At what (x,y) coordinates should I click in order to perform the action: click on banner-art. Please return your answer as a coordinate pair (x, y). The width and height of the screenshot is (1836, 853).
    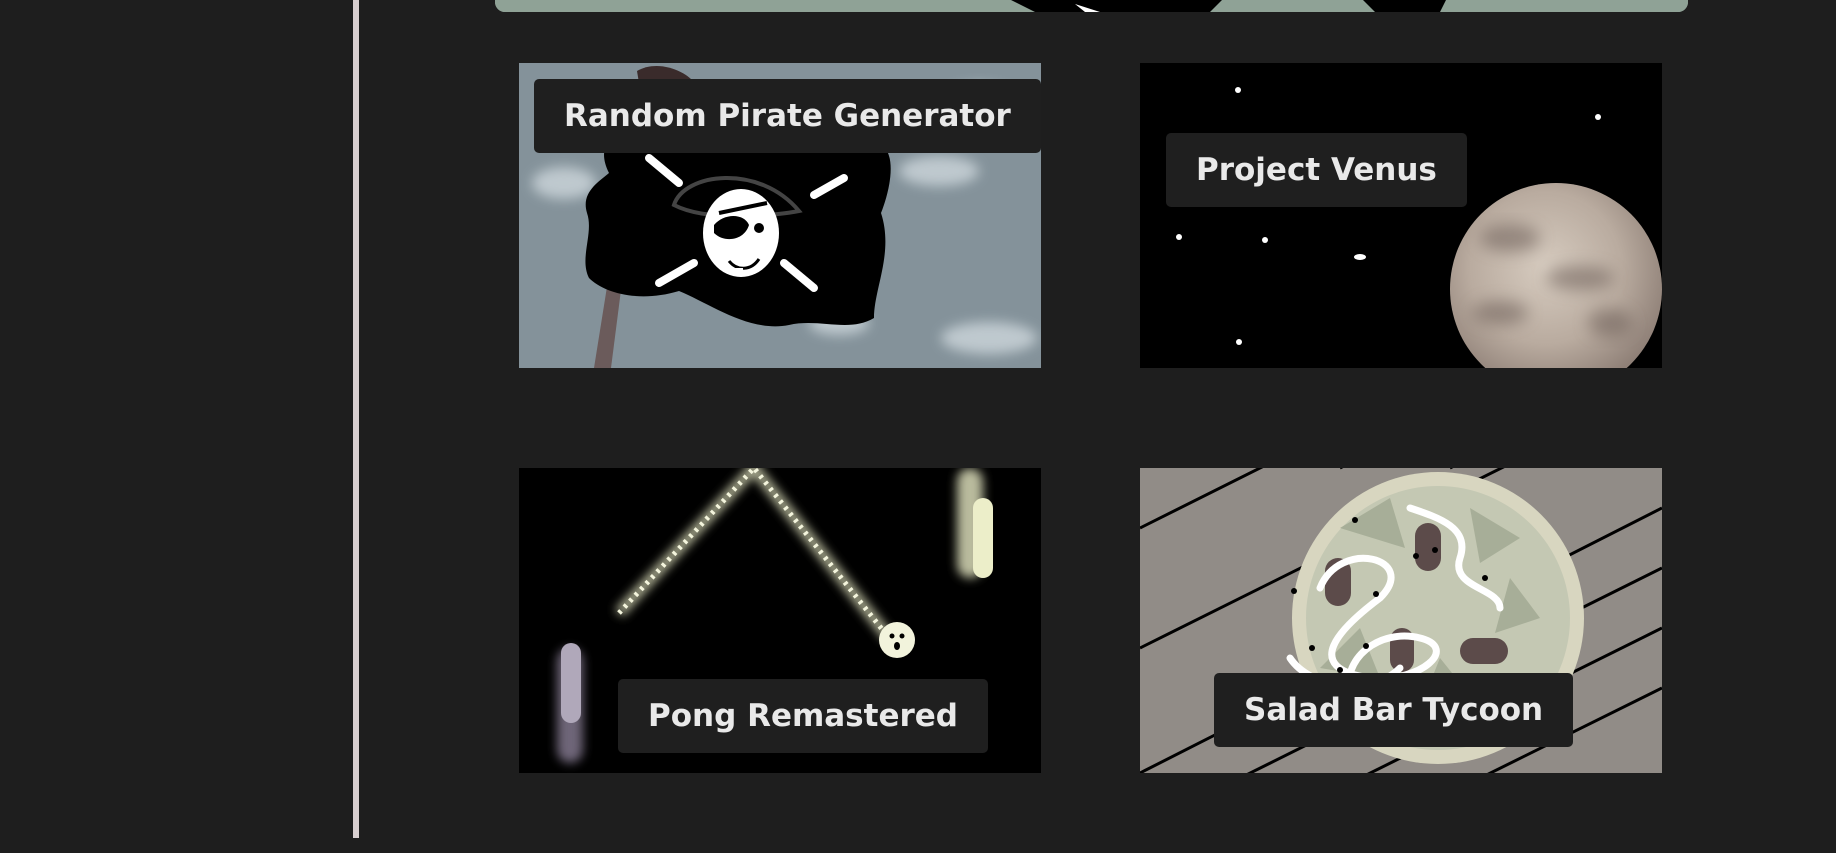
    Looking at the image, I should click on (1091, 6).